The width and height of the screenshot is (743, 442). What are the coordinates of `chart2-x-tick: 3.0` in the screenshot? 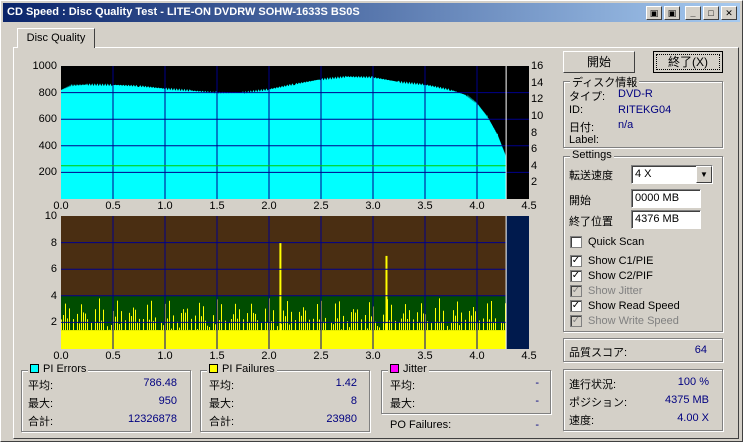 It's located at (373, 356).